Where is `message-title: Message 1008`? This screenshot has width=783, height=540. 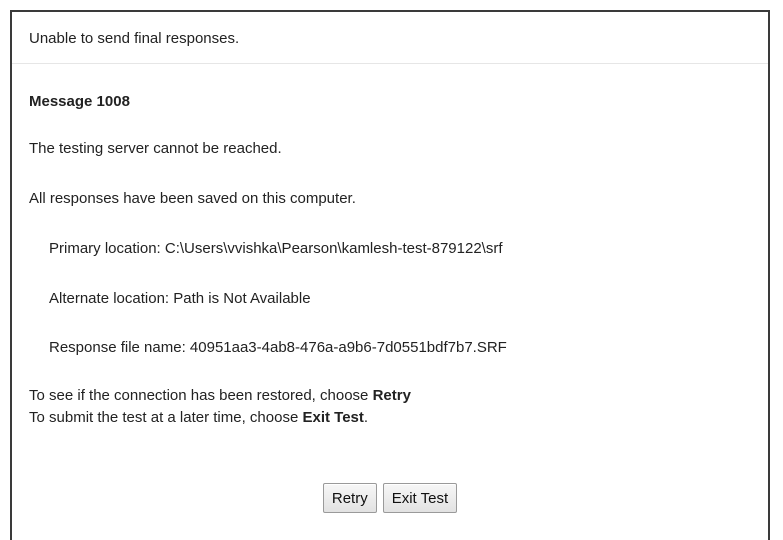
message-title: Message 1008 is located at coordinates (79, 101).